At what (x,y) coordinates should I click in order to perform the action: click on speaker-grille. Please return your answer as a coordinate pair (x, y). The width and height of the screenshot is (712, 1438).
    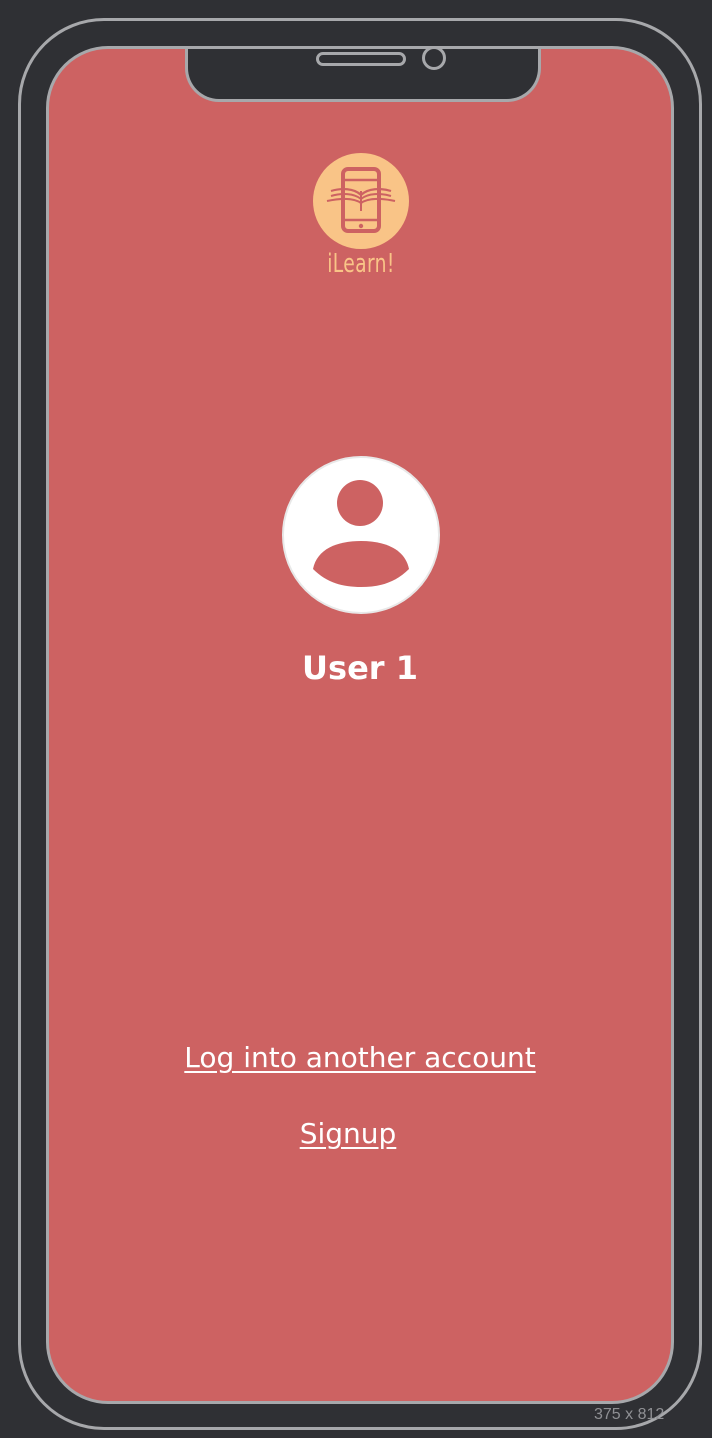
    Looking at the image, I should click on (361, 59).